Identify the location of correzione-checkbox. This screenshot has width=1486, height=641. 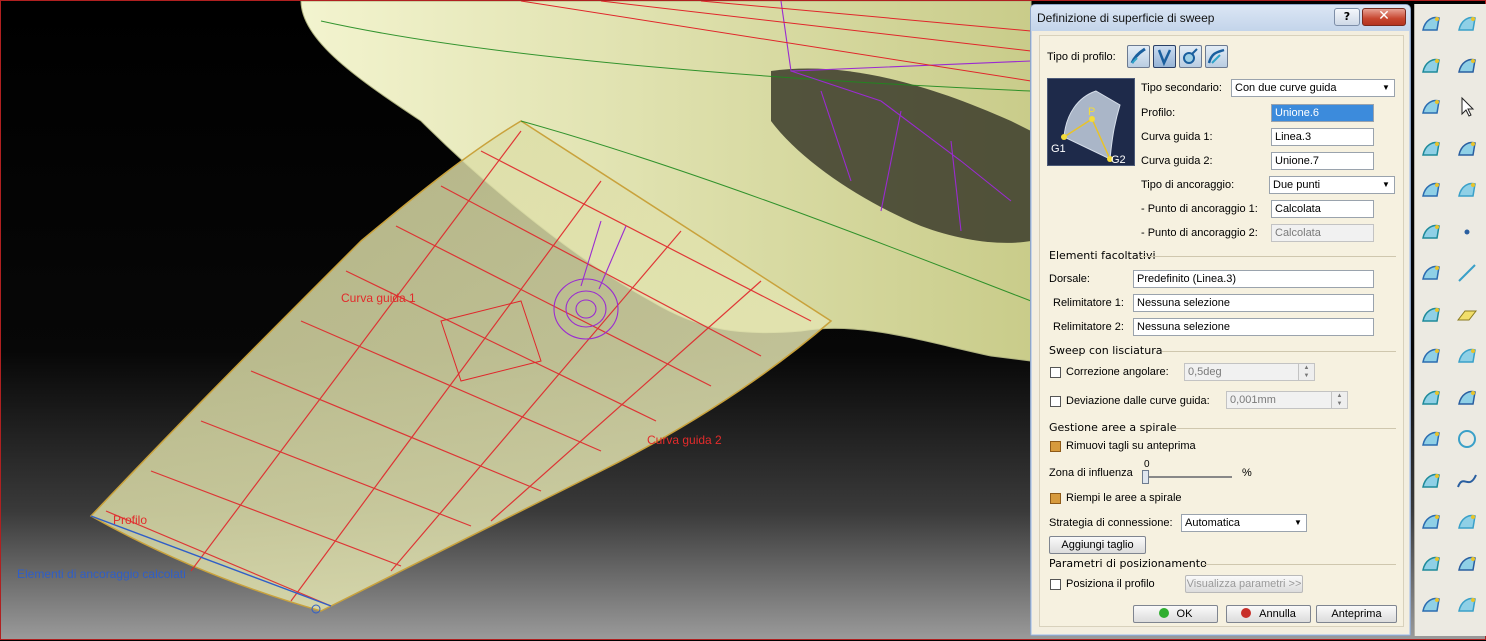
(1055, 372).